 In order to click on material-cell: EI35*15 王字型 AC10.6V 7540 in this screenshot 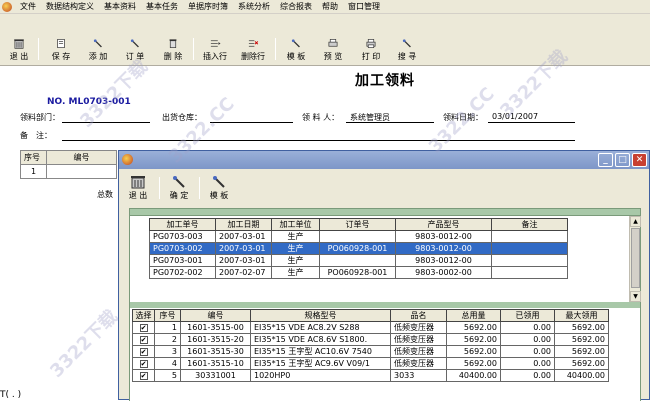, I will do `click(320, 351)`.